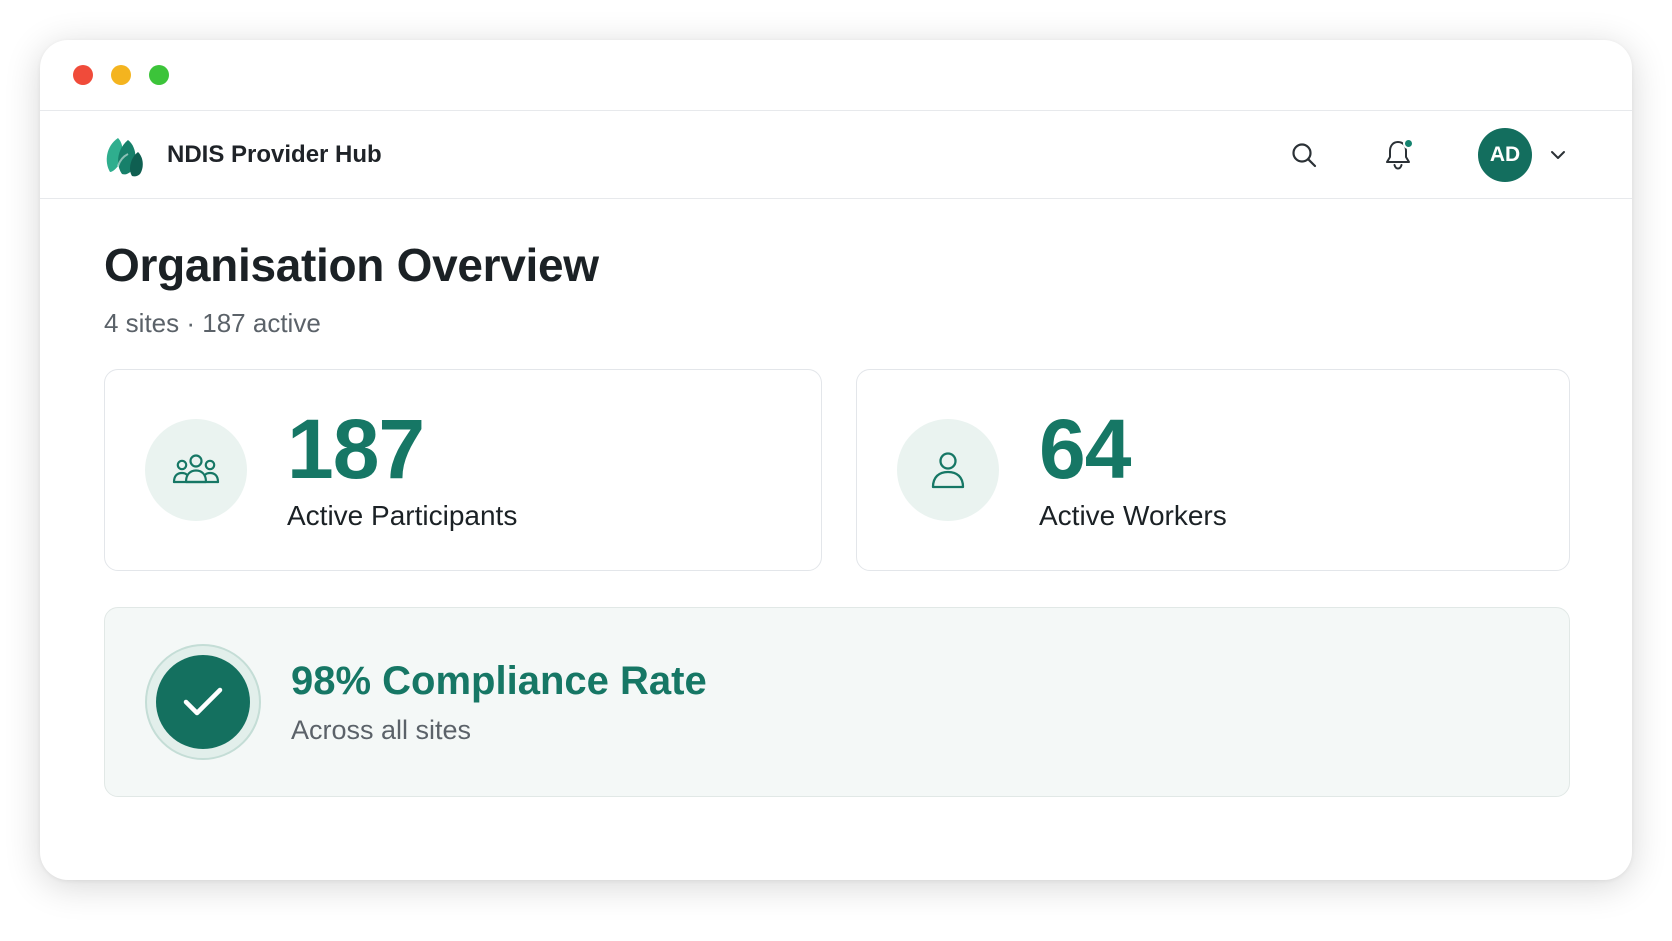 The height and width of the screenshot is (941, 1672). I want to click on search-button, so click(1304, 155).